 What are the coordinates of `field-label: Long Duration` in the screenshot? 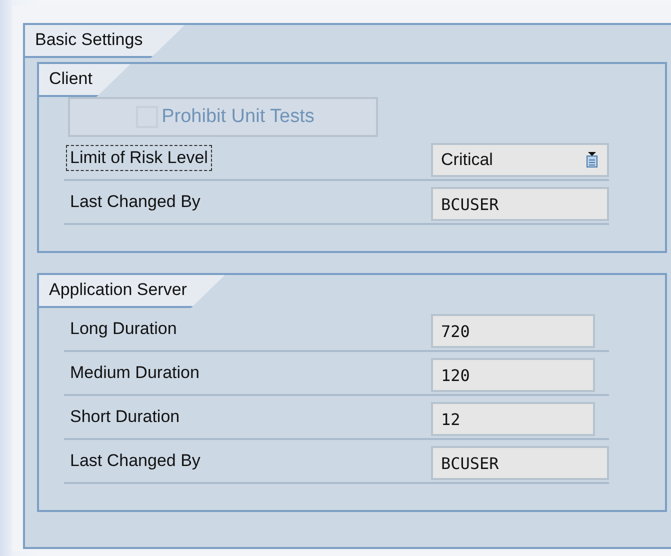 It's located at (123, 329).